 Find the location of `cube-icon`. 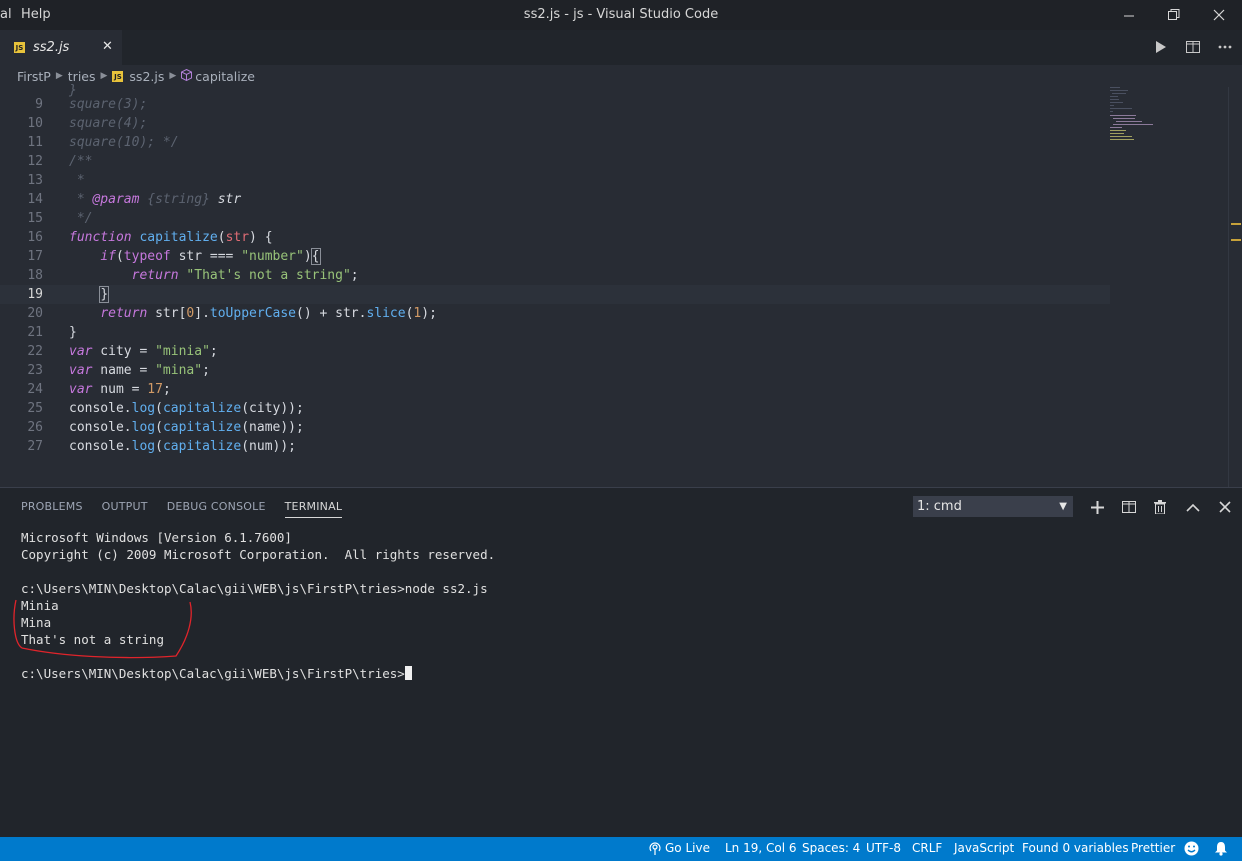

cube-icon is located at coordinates (187, 76).